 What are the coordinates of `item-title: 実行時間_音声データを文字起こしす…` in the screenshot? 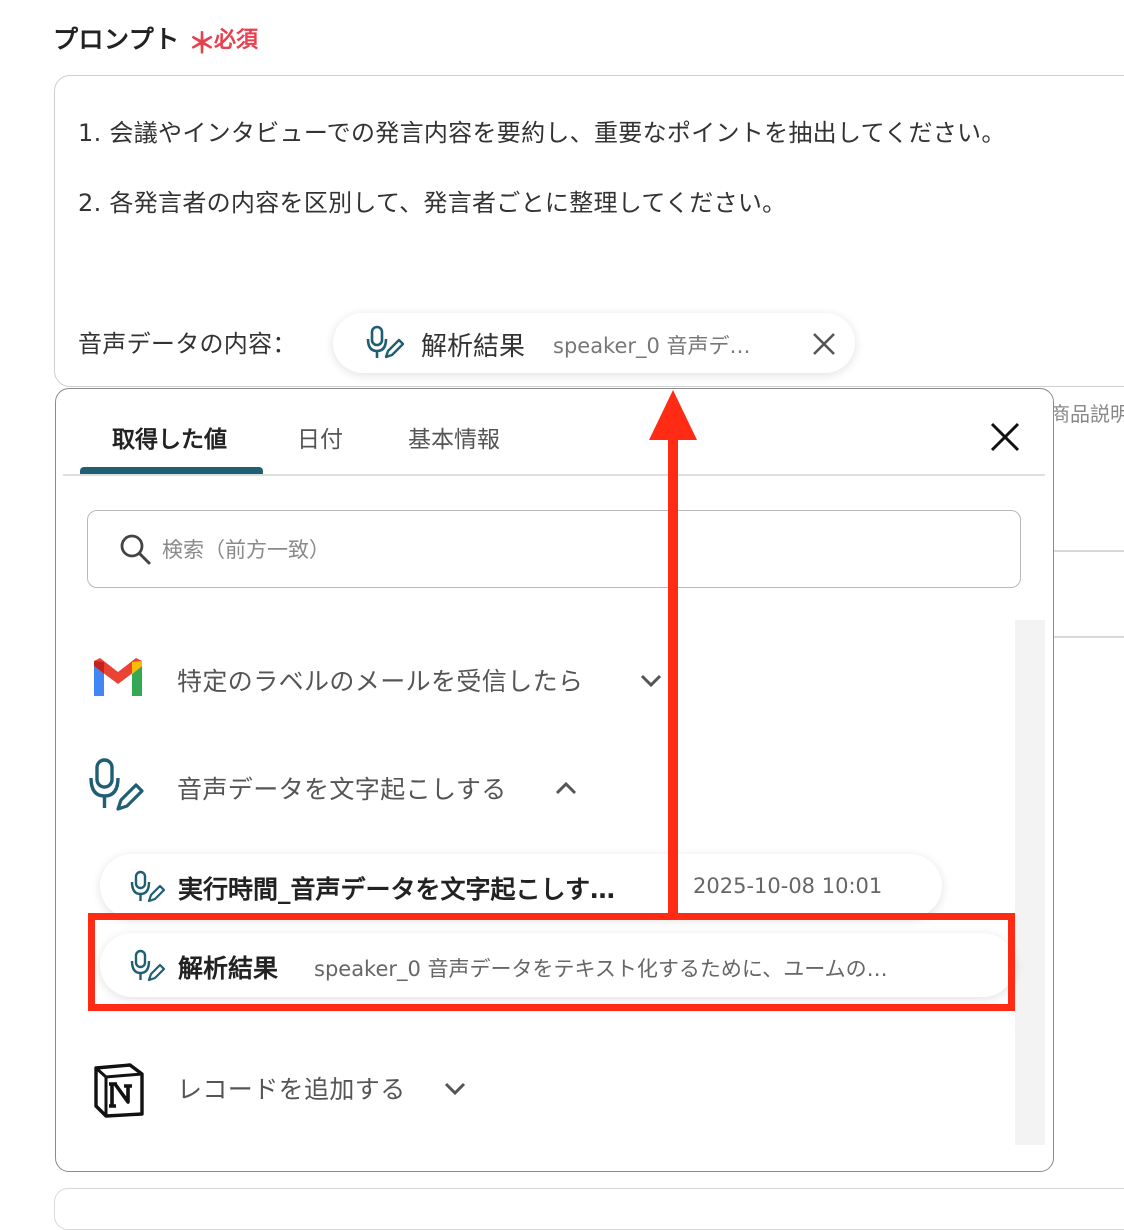 It's located at (397, 889).